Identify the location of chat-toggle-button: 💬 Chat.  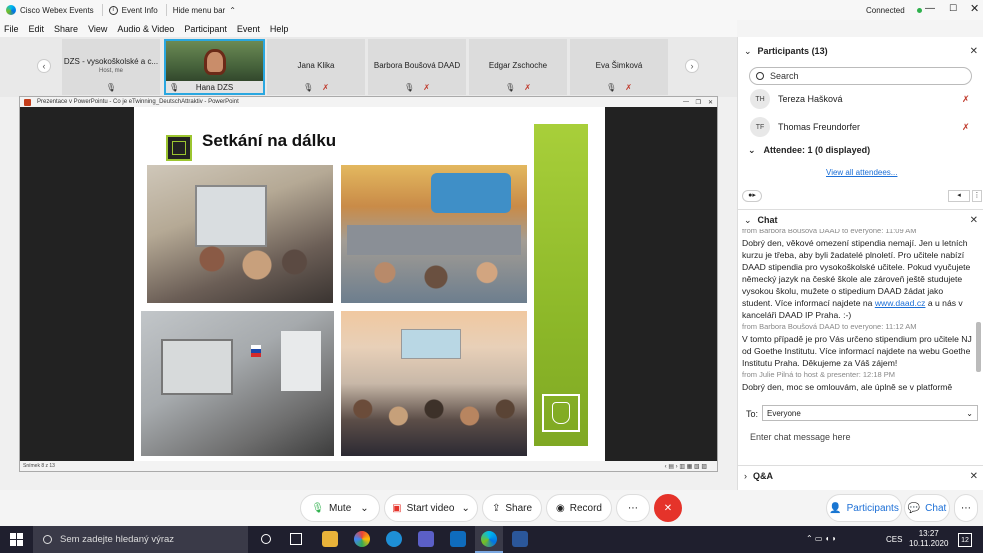
(927, 508).